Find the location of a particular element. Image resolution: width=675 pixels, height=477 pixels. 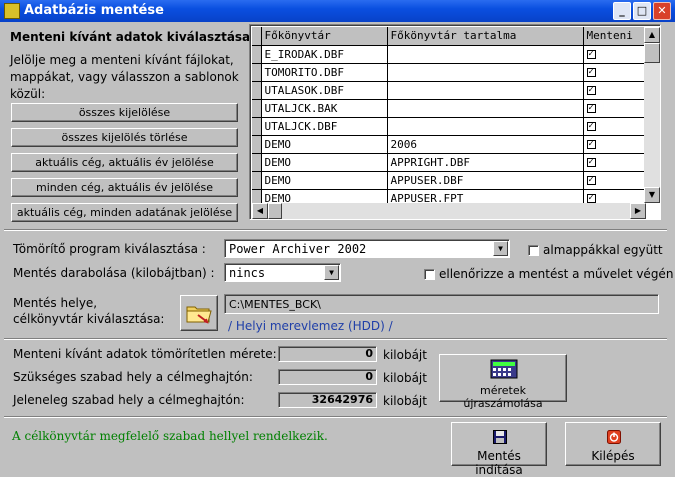

uncompressed-size-value: 0 is located at coordinates (327, 354).